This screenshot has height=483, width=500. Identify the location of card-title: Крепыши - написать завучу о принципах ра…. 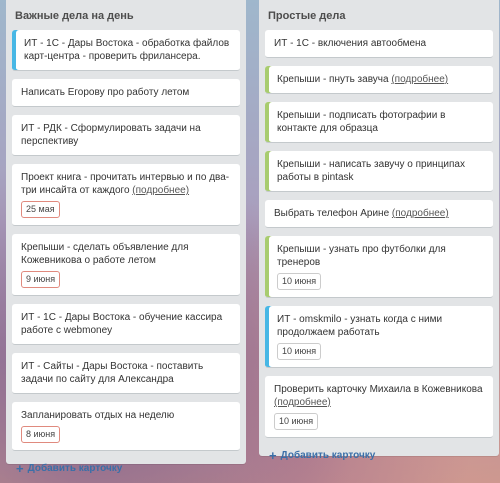
(371, 171).